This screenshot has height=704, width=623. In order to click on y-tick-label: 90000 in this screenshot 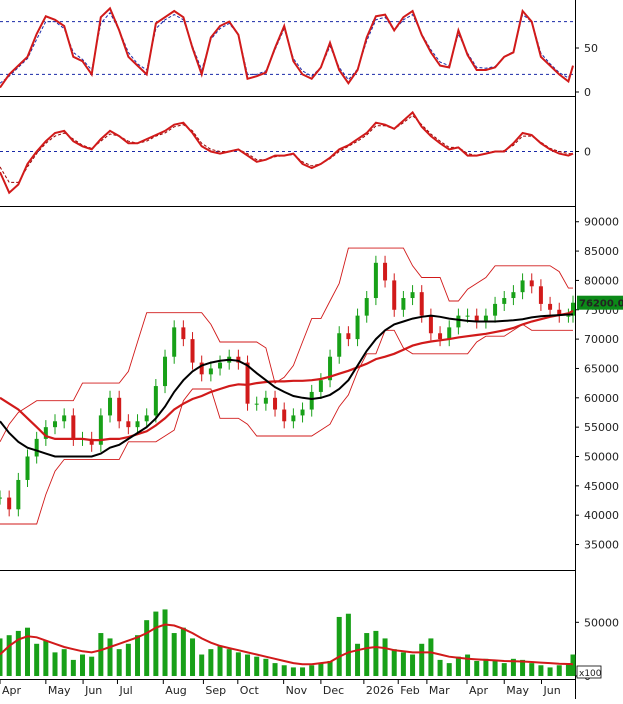, I will do `click(601, 222)`.